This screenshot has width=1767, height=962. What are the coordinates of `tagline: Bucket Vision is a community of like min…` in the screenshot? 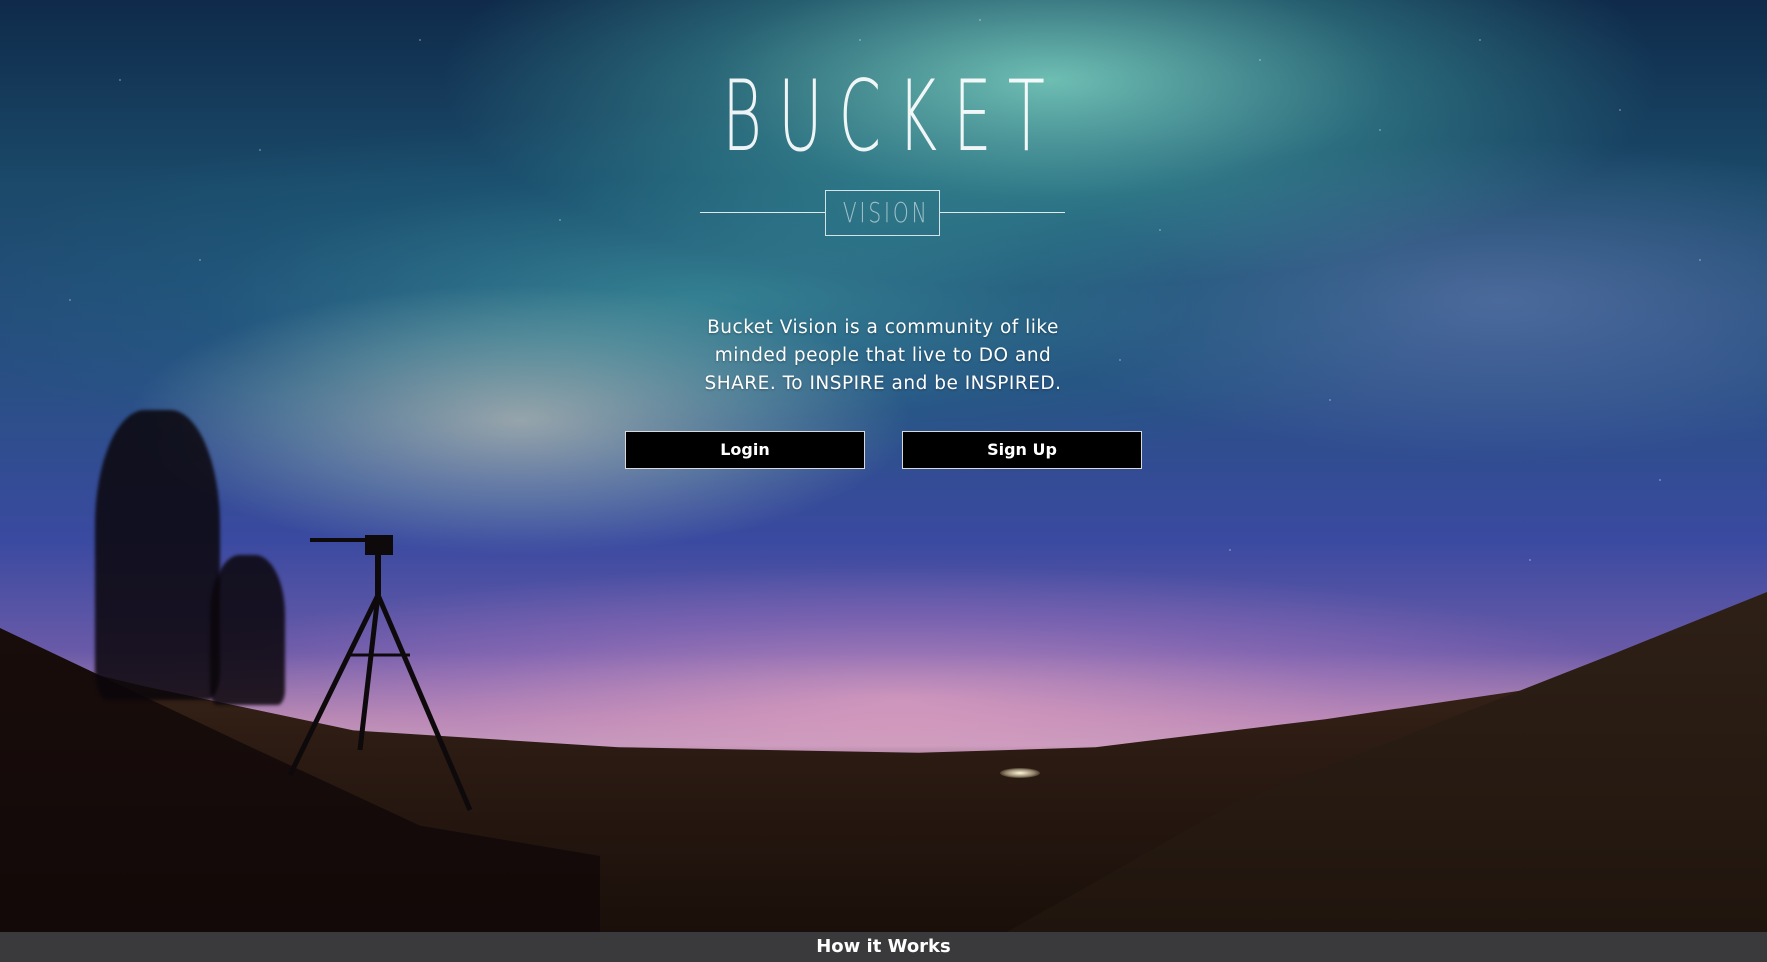 It's located at (883, 355).